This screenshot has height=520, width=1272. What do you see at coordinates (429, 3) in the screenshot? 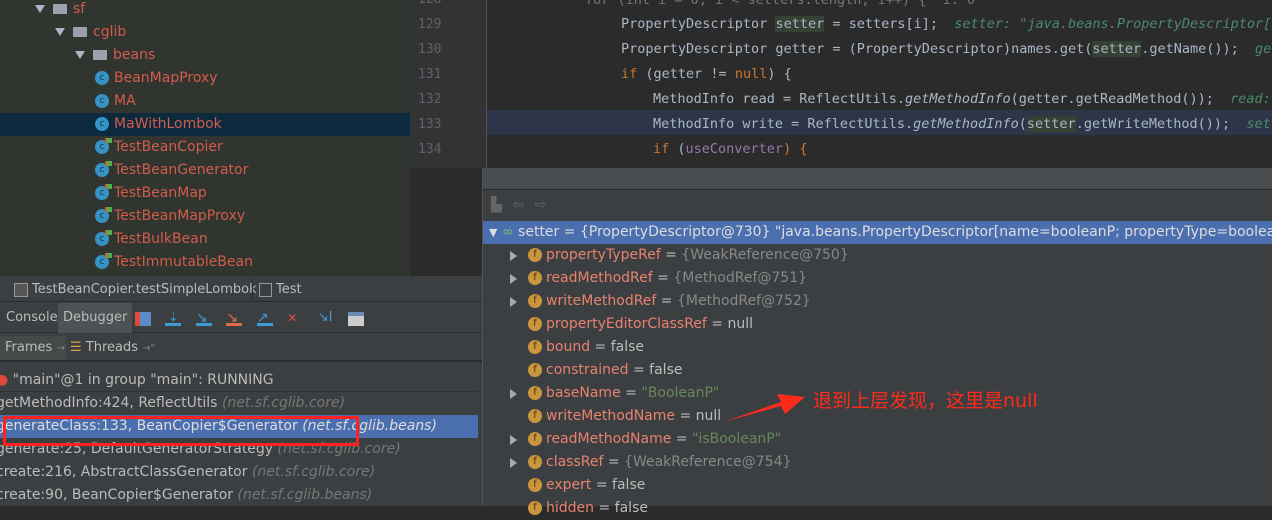
I see `line-number: 128` at bounding box center [429, 3].